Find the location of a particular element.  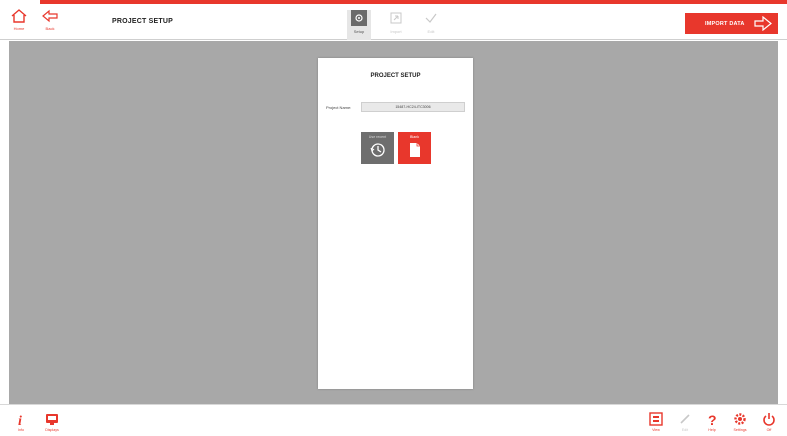

import-document-icon is located at coordinates (396, 18).